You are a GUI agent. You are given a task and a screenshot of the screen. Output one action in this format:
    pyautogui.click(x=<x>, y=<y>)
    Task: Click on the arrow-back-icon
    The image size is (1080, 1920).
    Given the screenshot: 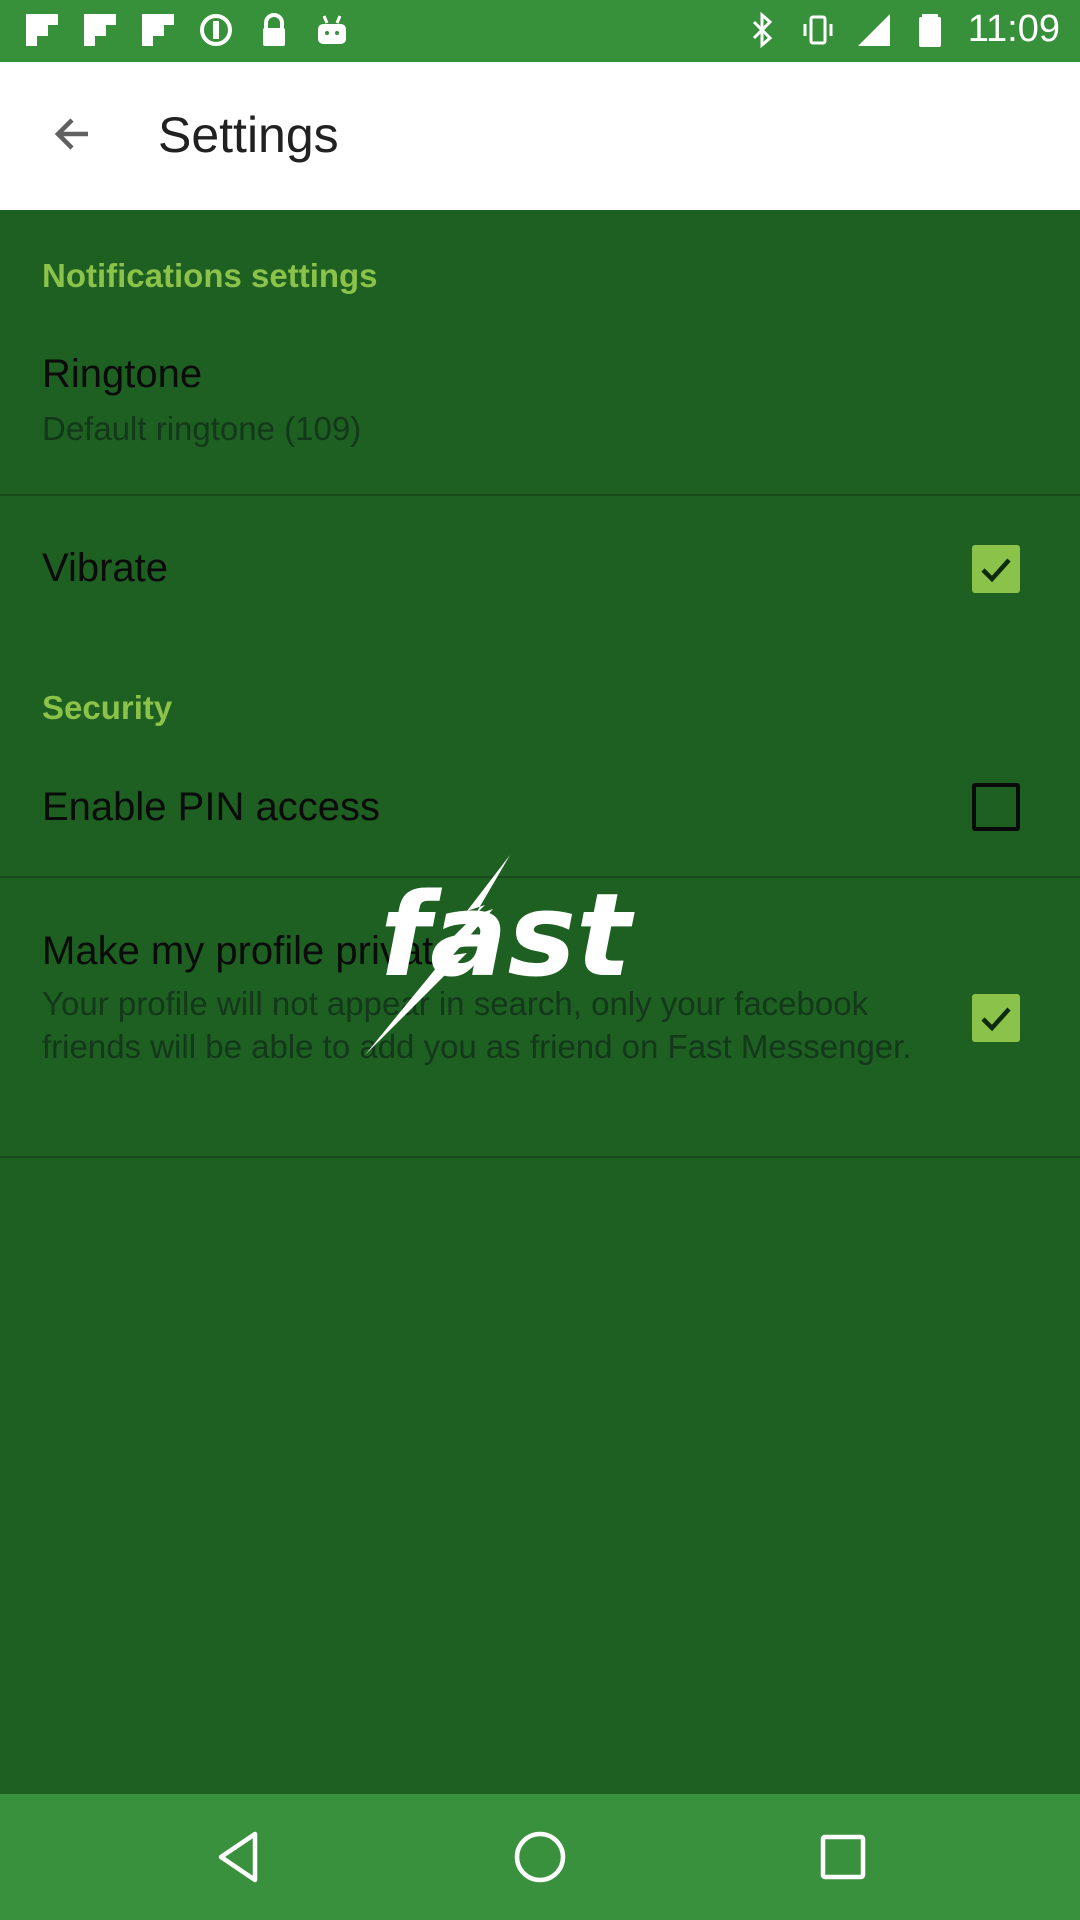 What is the action you would take?
    pyautogui.click(x=74, y=134)
    